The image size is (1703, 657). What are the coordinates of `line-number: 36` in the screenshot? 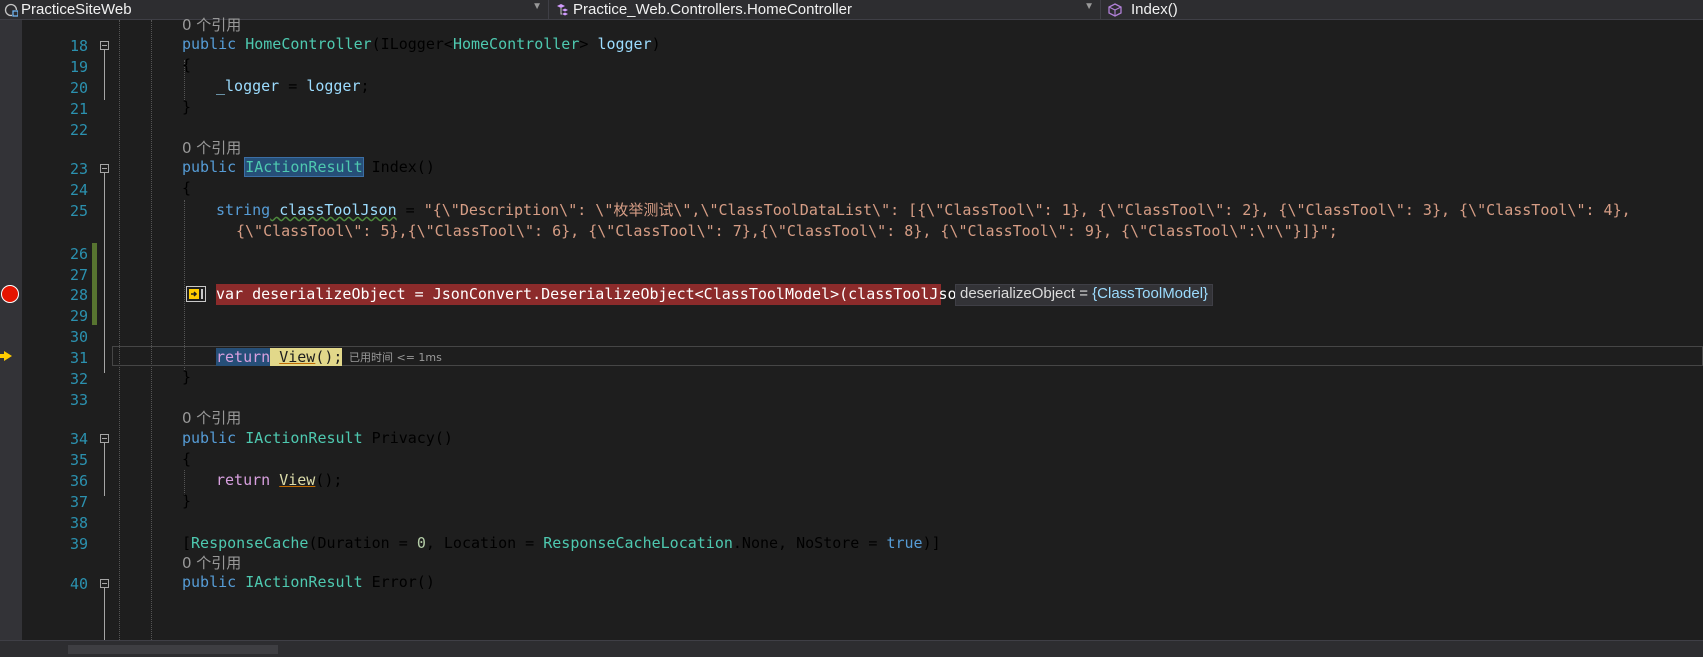 It's located at (78, 481).